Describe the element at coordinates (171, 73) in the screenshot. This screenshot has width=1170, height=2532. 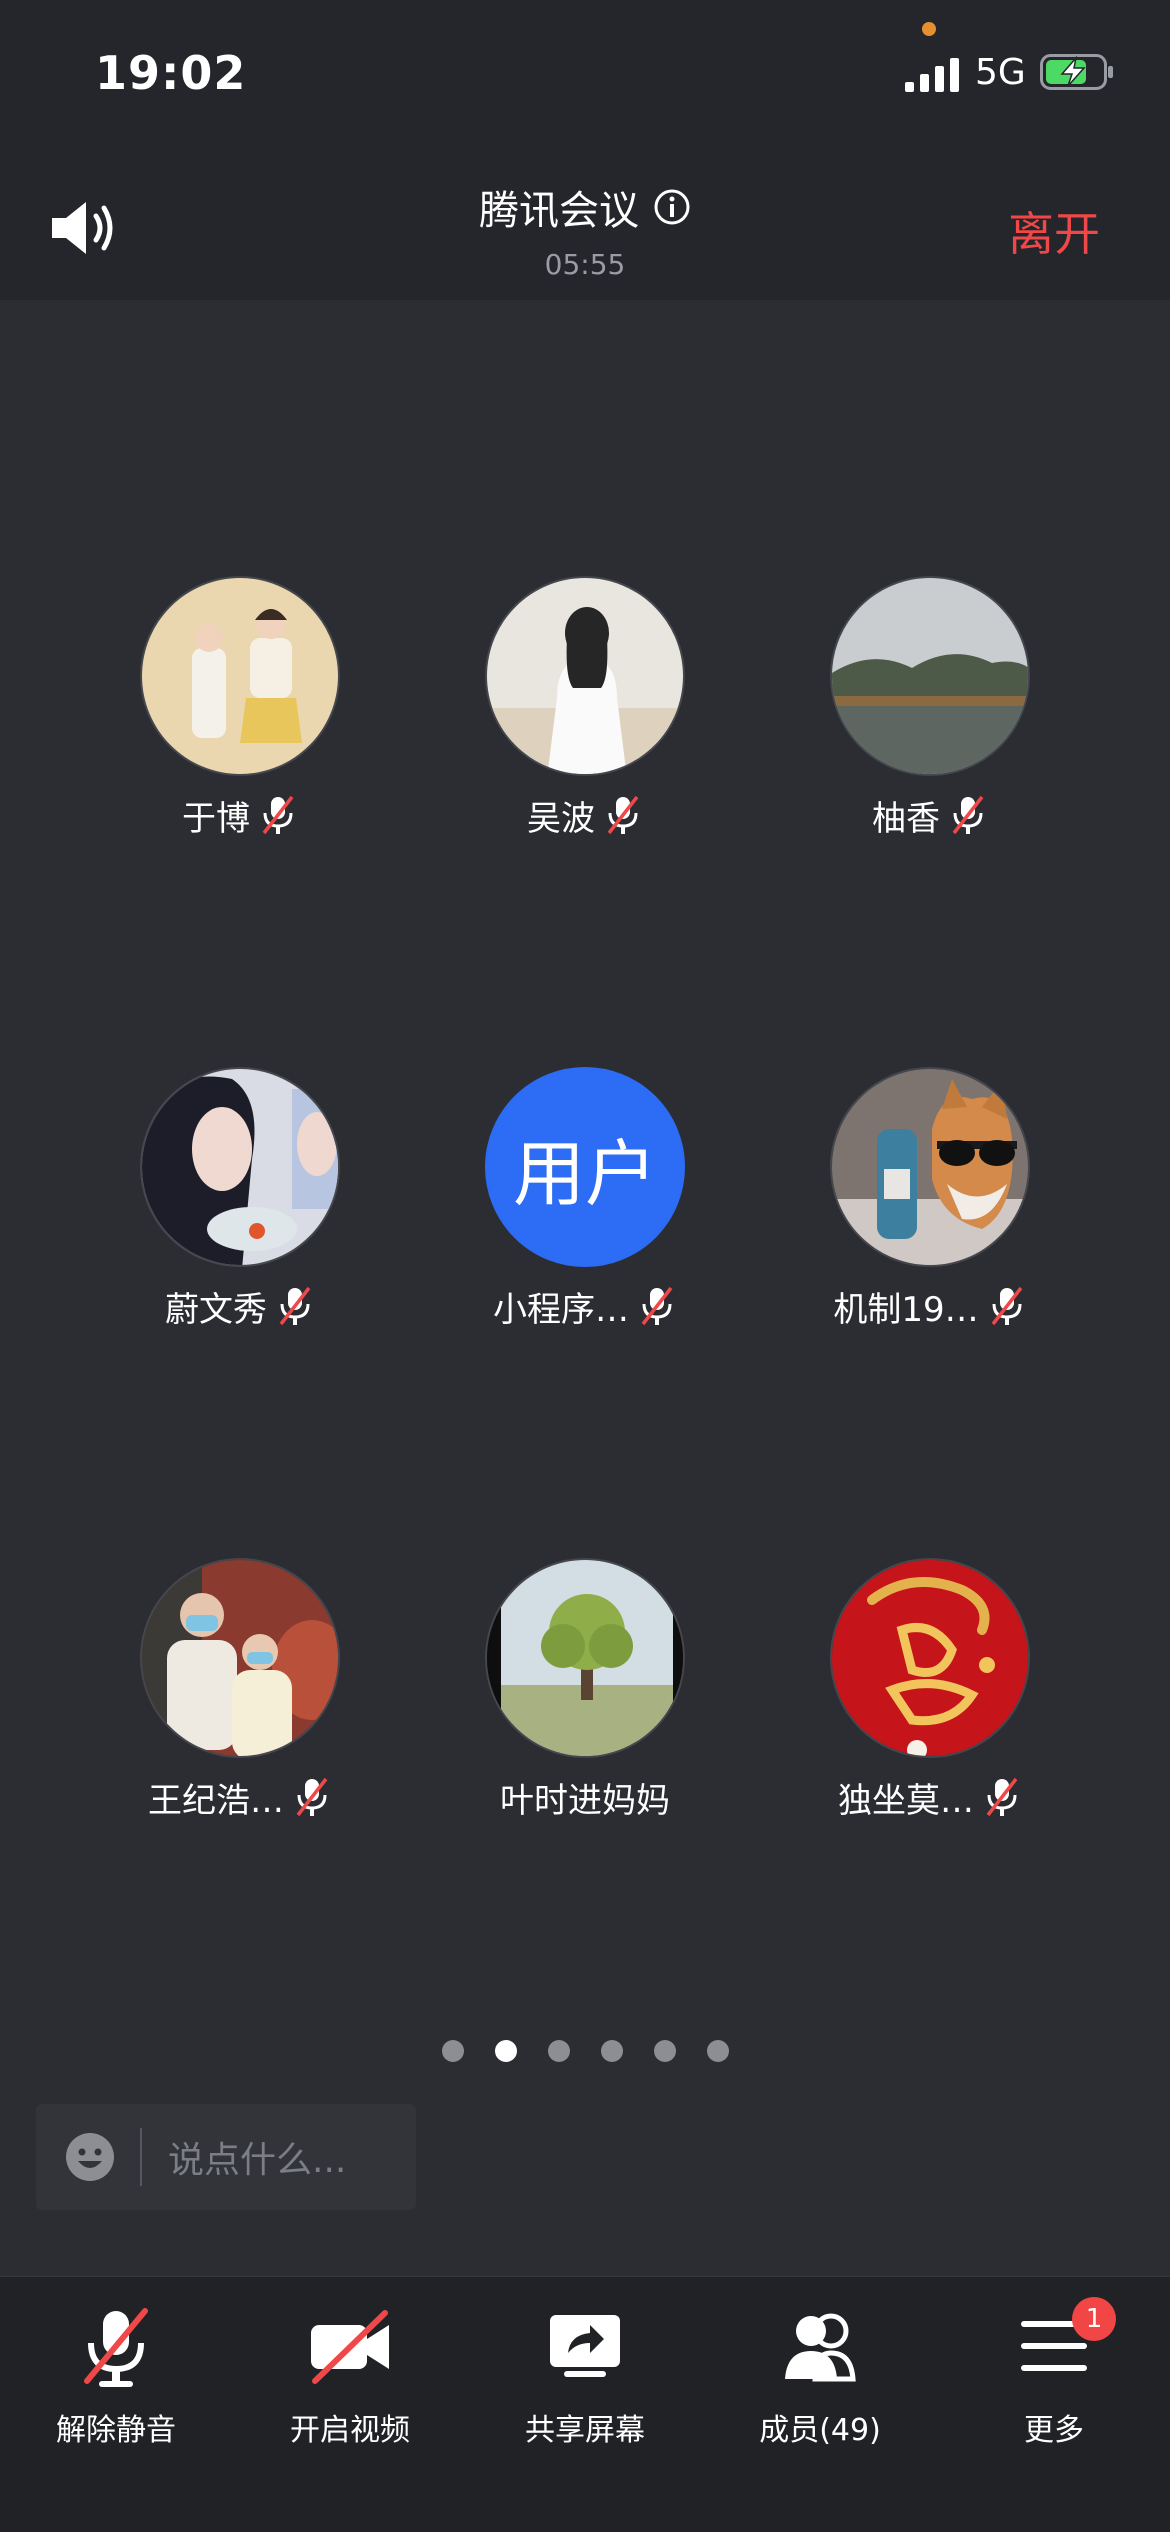
I see `status-time: 19:02` at that location.